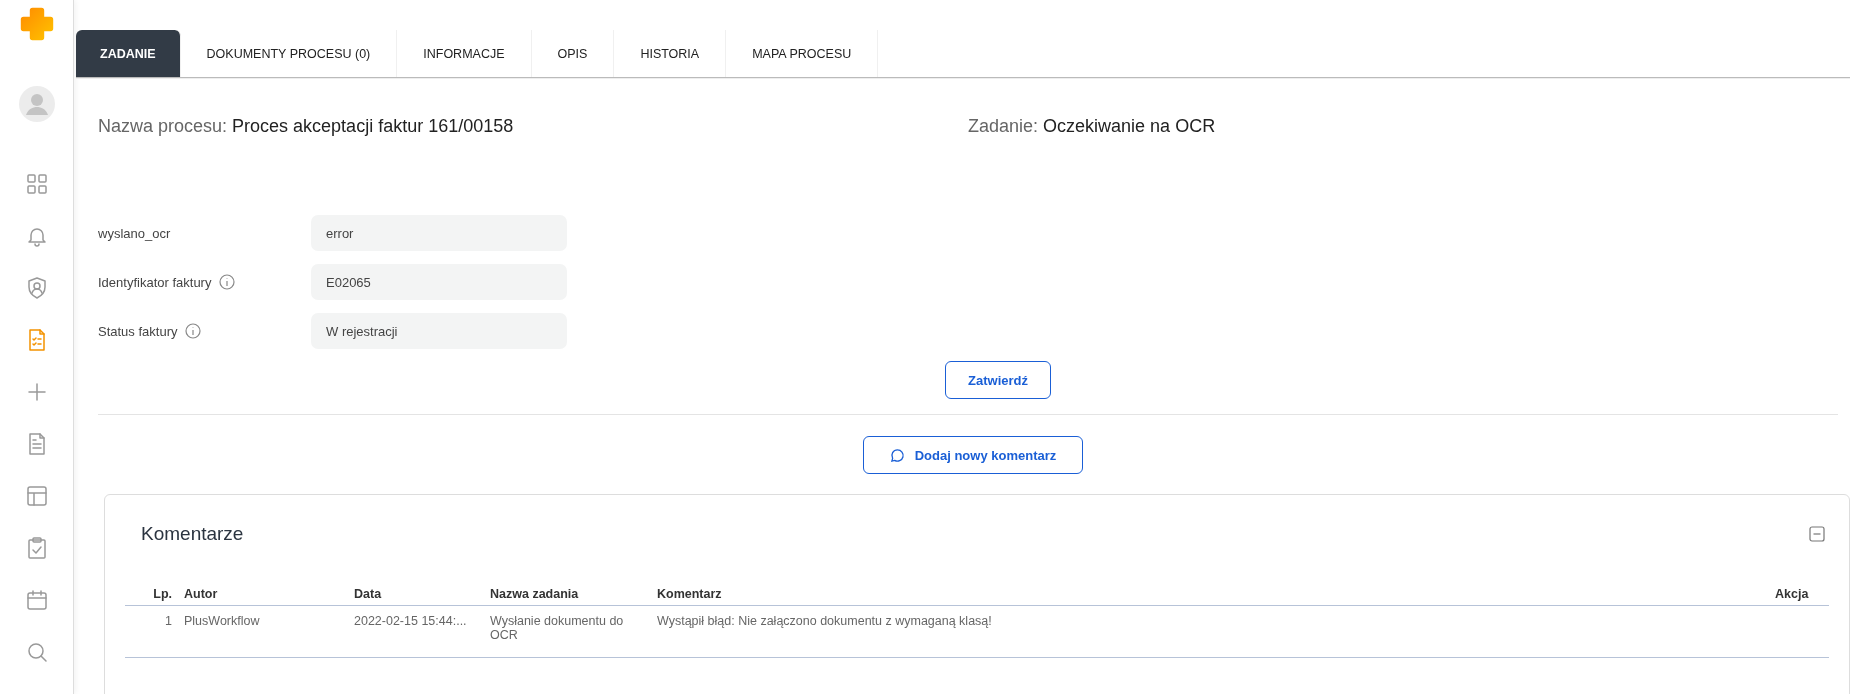 The width and height of the screenshot is (1850, 694). What do you see at coordinates (824, 621) in the screenshot?
I see `table-cell: Wystąpił błąd: Nie załączono dokumentu z wymaganą klasą!` at bounding box center [824, 621].